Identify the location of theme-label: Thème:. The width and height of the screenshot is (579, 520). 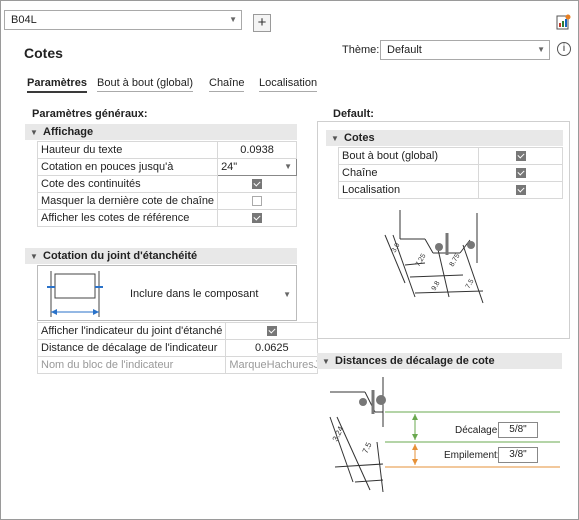
(361, 50).